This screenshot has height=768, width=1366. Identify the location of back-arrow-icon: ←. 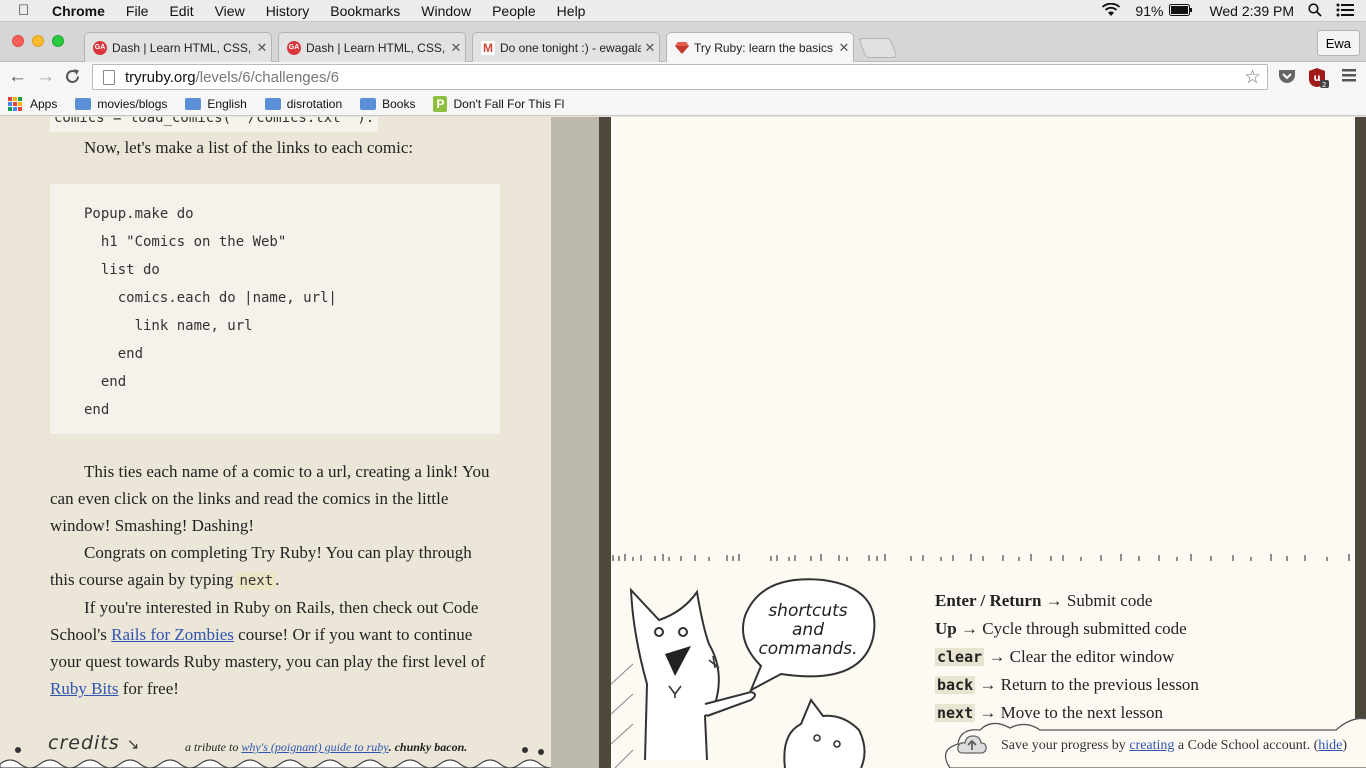
(17, 77).